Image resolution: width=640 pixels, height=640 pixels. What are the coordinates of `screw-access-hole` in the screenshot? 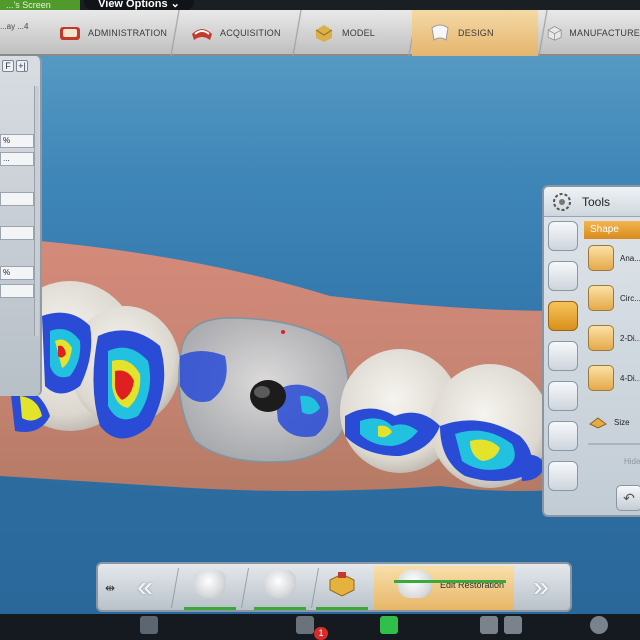 It's located at (268, 396).